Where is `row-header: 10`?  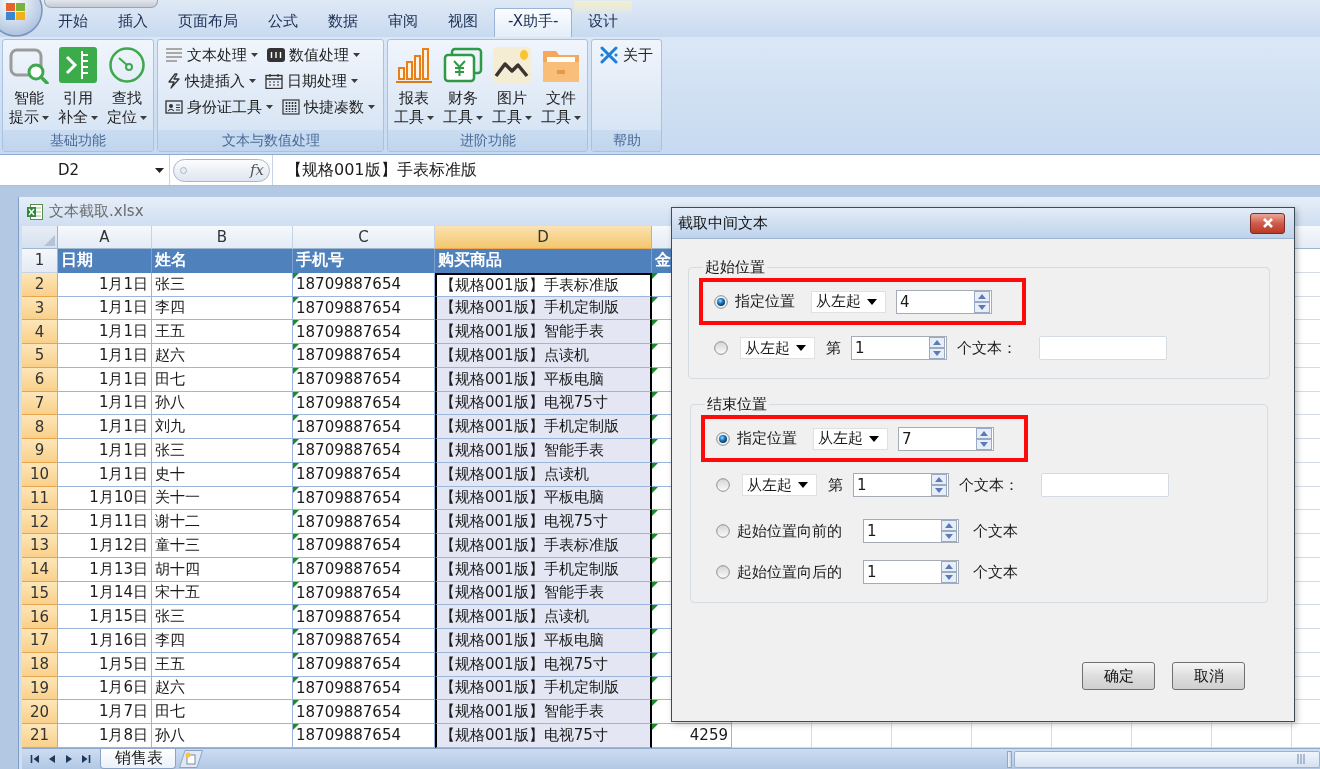
row-header: 10 is located at coordinates (40, 474).